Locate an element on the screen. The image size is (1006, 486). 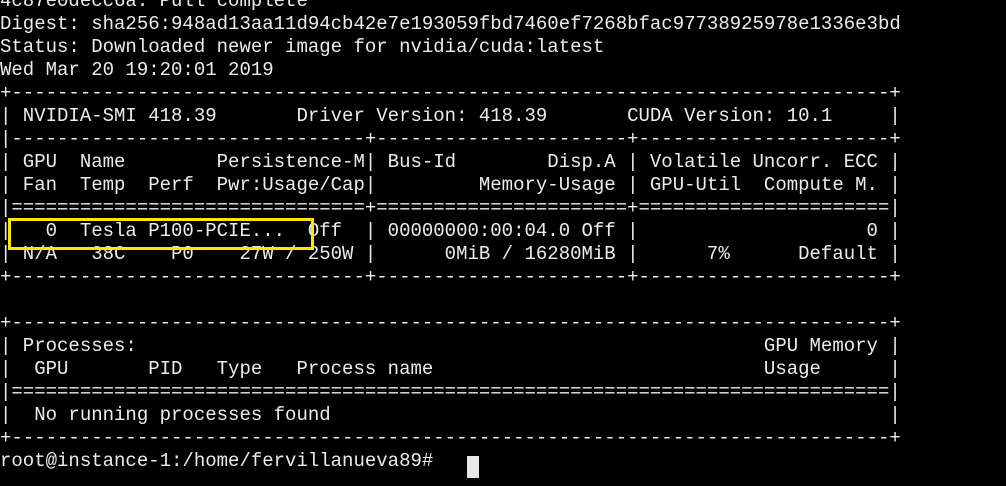
pull-status-line: 4c87e0decc6a: Pull complete is located at coordinates (154, 6).